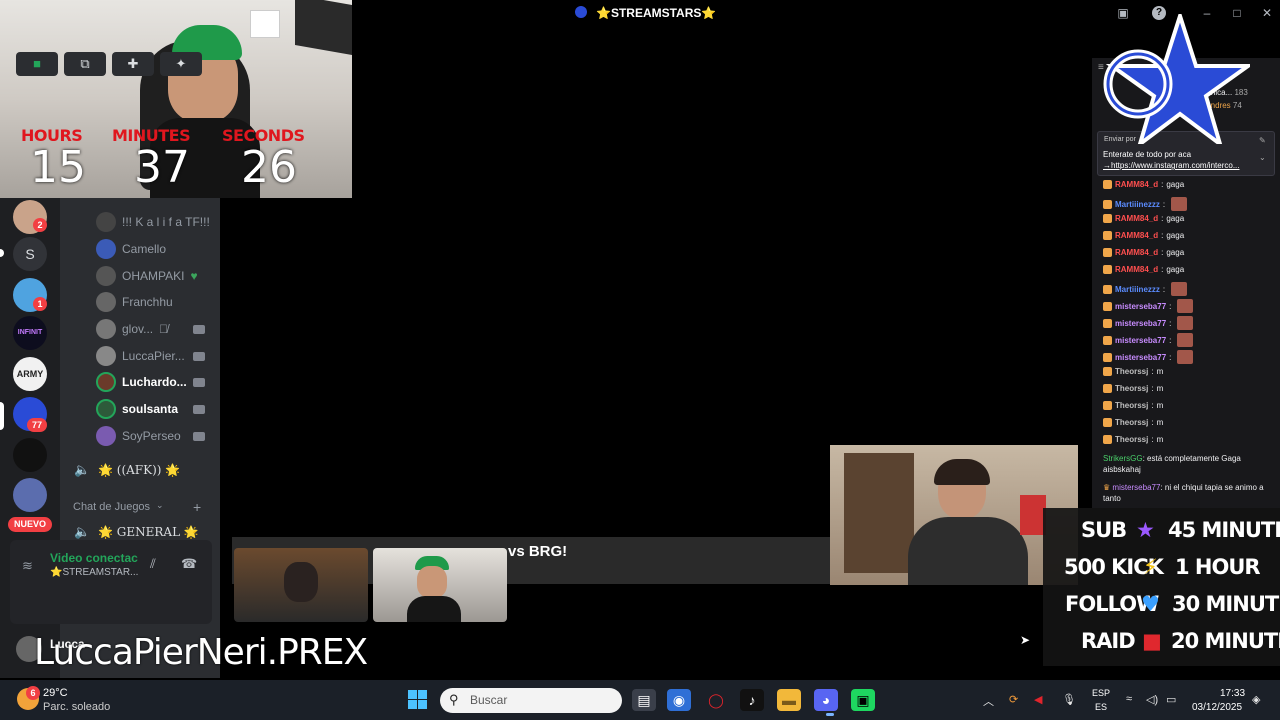 Image resolution: width=1280 pixels, height=720 pixels. Describe the element at coordinates (988, 701) in the screenshot. I see `chevron-up-icon: ︿` at that location.